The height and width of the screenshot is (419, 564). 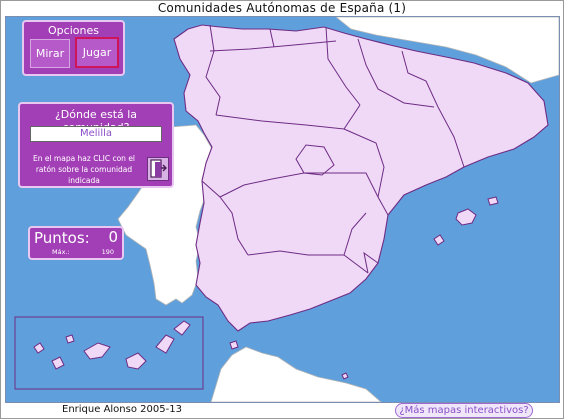 What do you see at coordinates (296, 374) in the screenshot?
I see `africa-land` at bounding box center [296, 374].